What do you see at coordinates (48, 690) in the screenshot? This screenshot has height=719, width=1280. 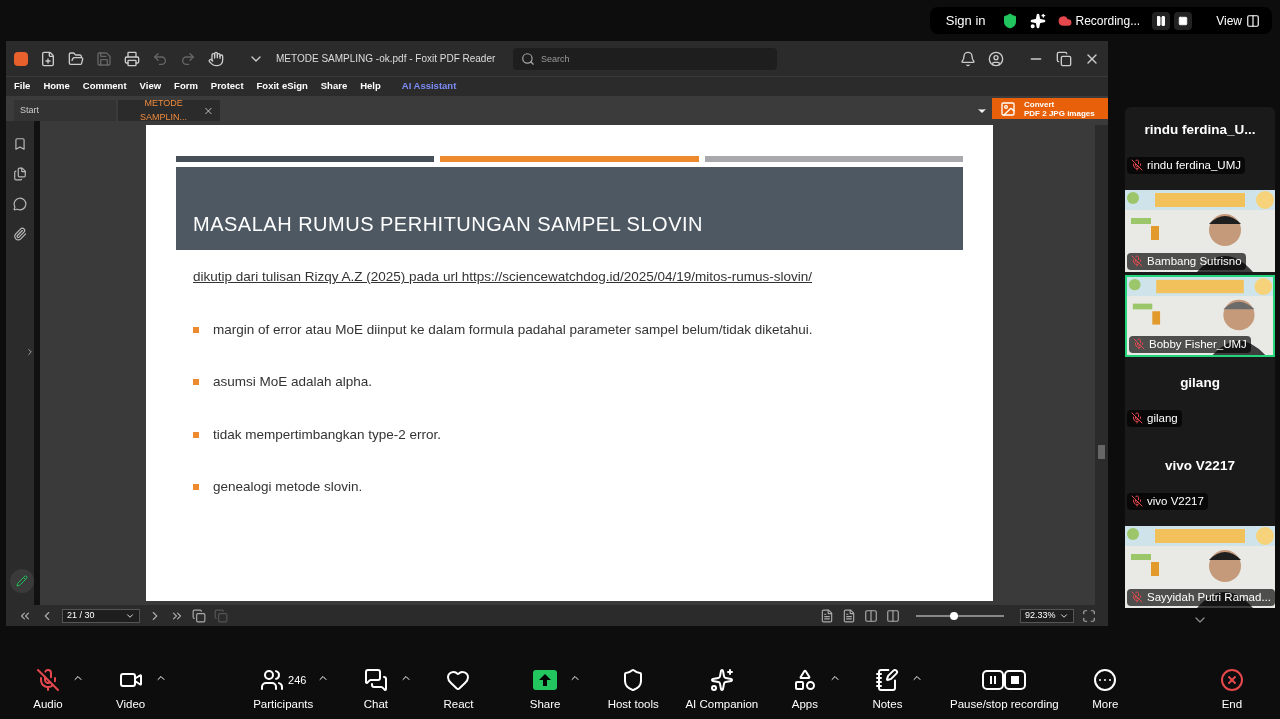 I see `toolbar-button: Audio` at bounding box center [48, 690].